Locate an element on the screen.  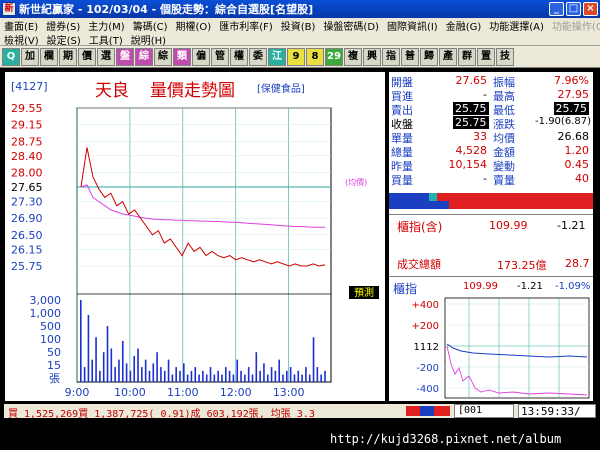
volume-tick-label: 3,000 is located at coordinates (46, 300).